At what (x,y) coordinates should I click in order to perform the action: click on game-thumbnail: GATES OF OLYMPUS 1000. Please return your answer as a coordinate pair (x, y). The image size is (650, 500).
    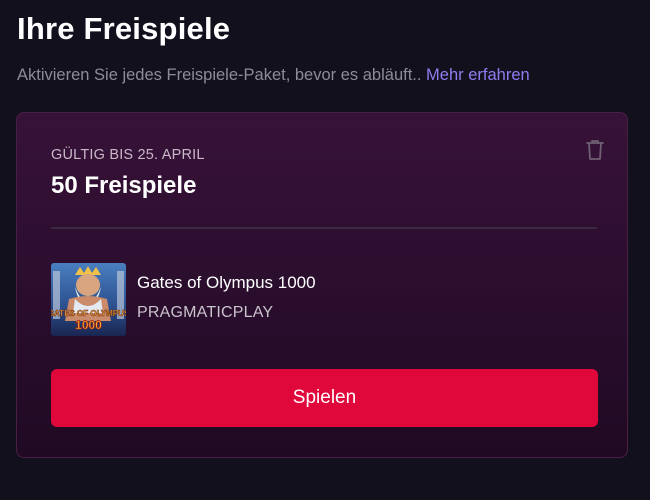
    Looking at the image, I should click on (88, 299).